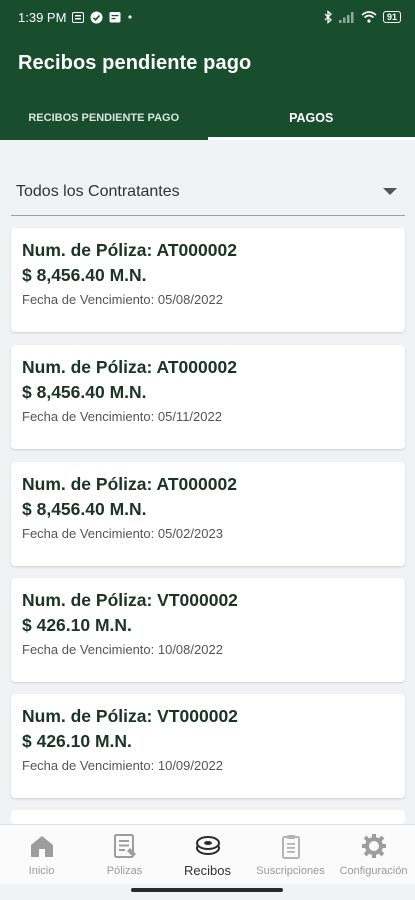 The width and height of the screenshot is (415, 900). Describe the element at coordinates (208, 192) in the screenshot. I see `contratante-dropdown: Todos los Contratantes` at that location.